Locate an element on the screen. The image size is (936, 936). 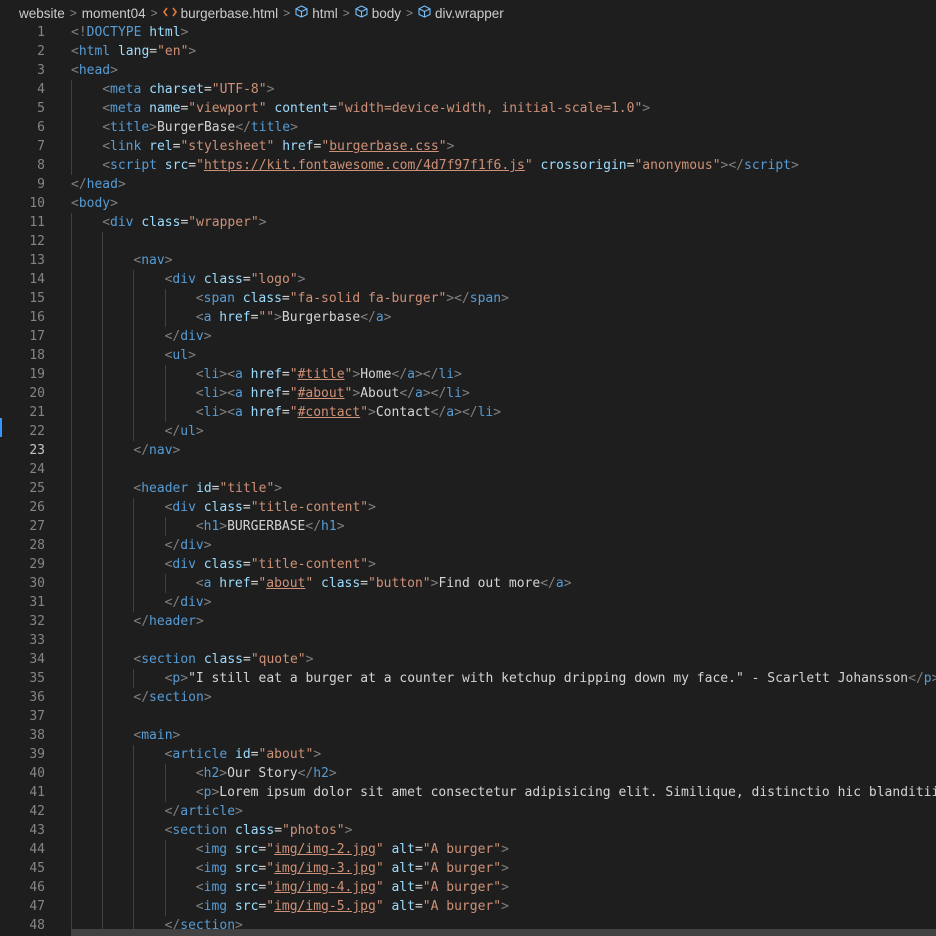
code-line: 22 </ul> is located at coordinates (468, 431).